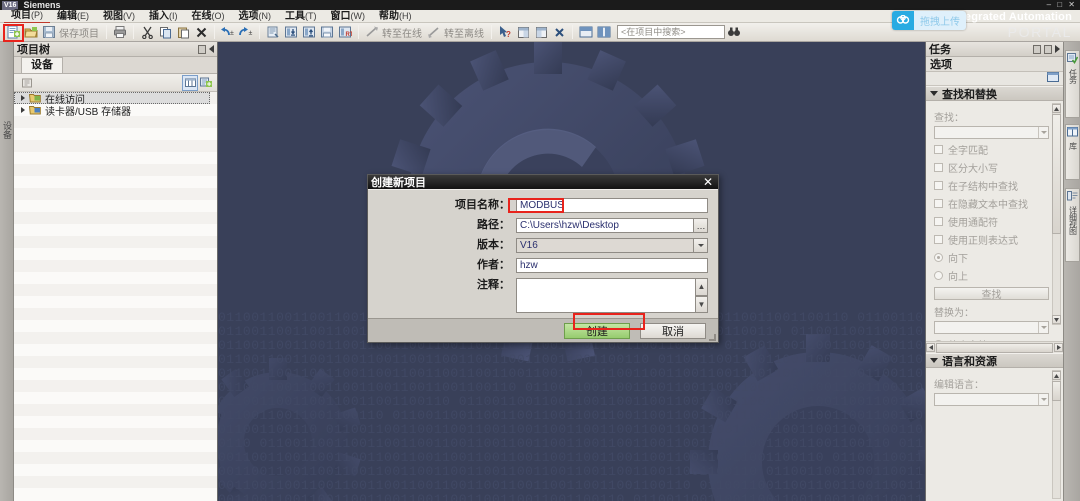  I want to click on backup-icon, so click(327, 32).